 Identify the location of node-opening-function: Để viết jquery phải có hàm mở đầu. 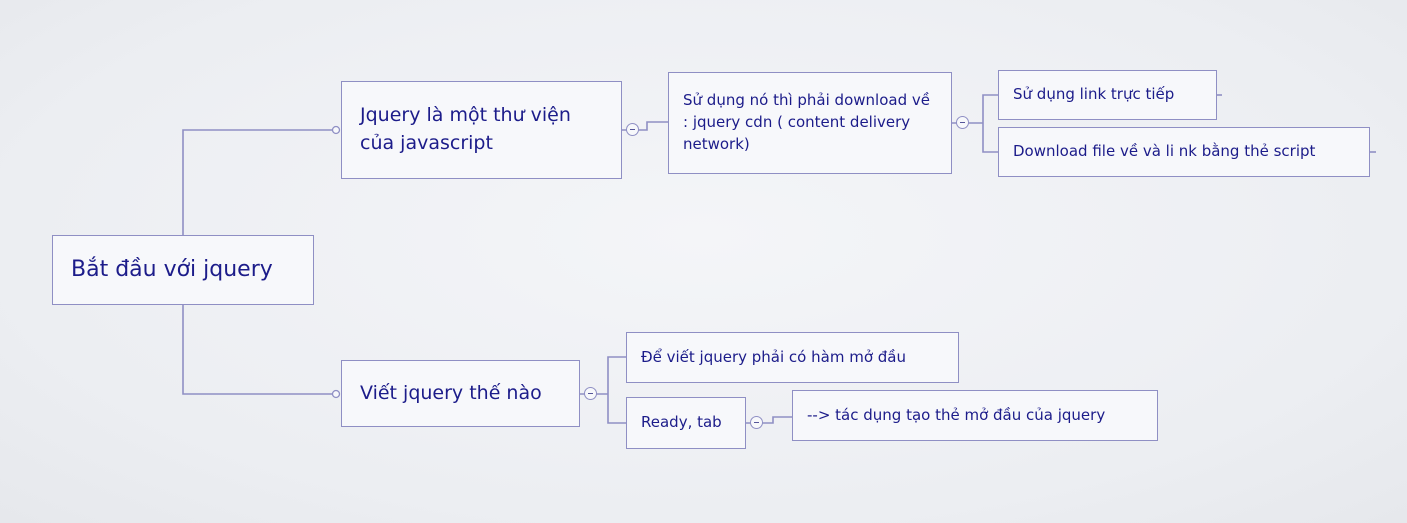
(792, 357).